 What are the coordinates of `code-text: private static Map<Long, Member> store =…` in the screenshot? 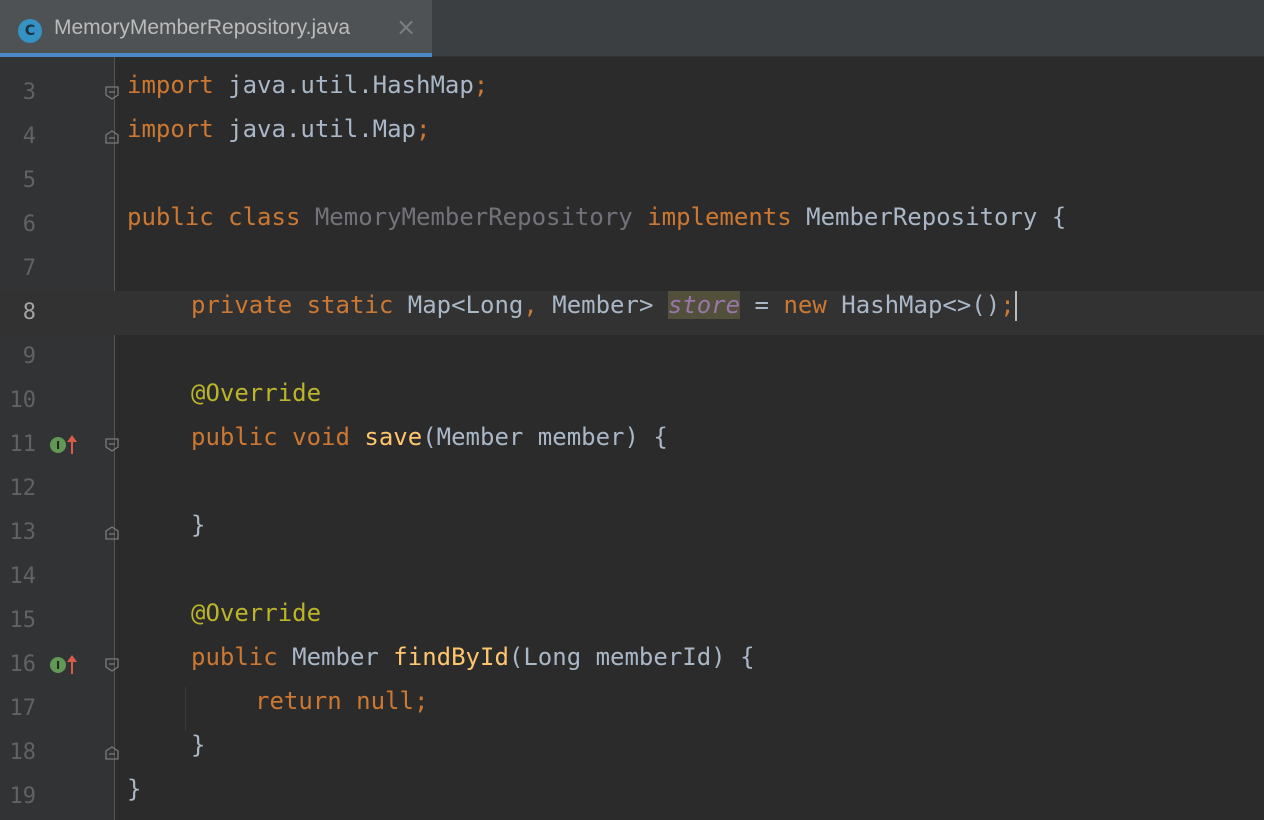 It's located at (604, 306).